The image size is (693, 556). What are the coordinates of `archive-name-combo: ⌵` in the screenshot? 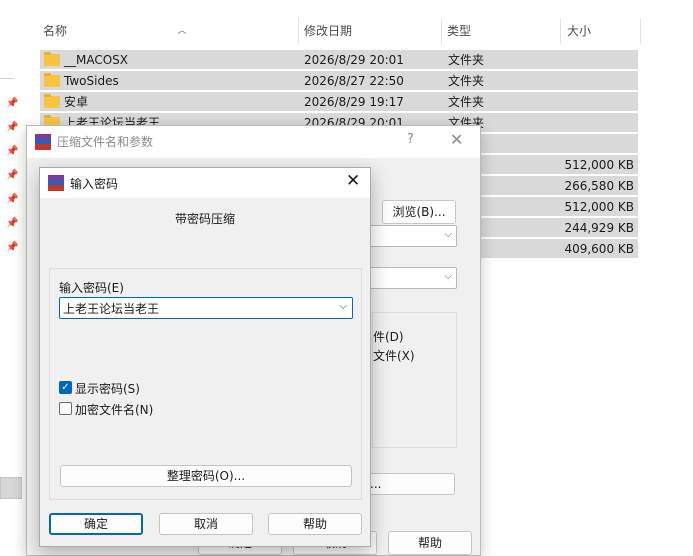 It's located at (407, 236).